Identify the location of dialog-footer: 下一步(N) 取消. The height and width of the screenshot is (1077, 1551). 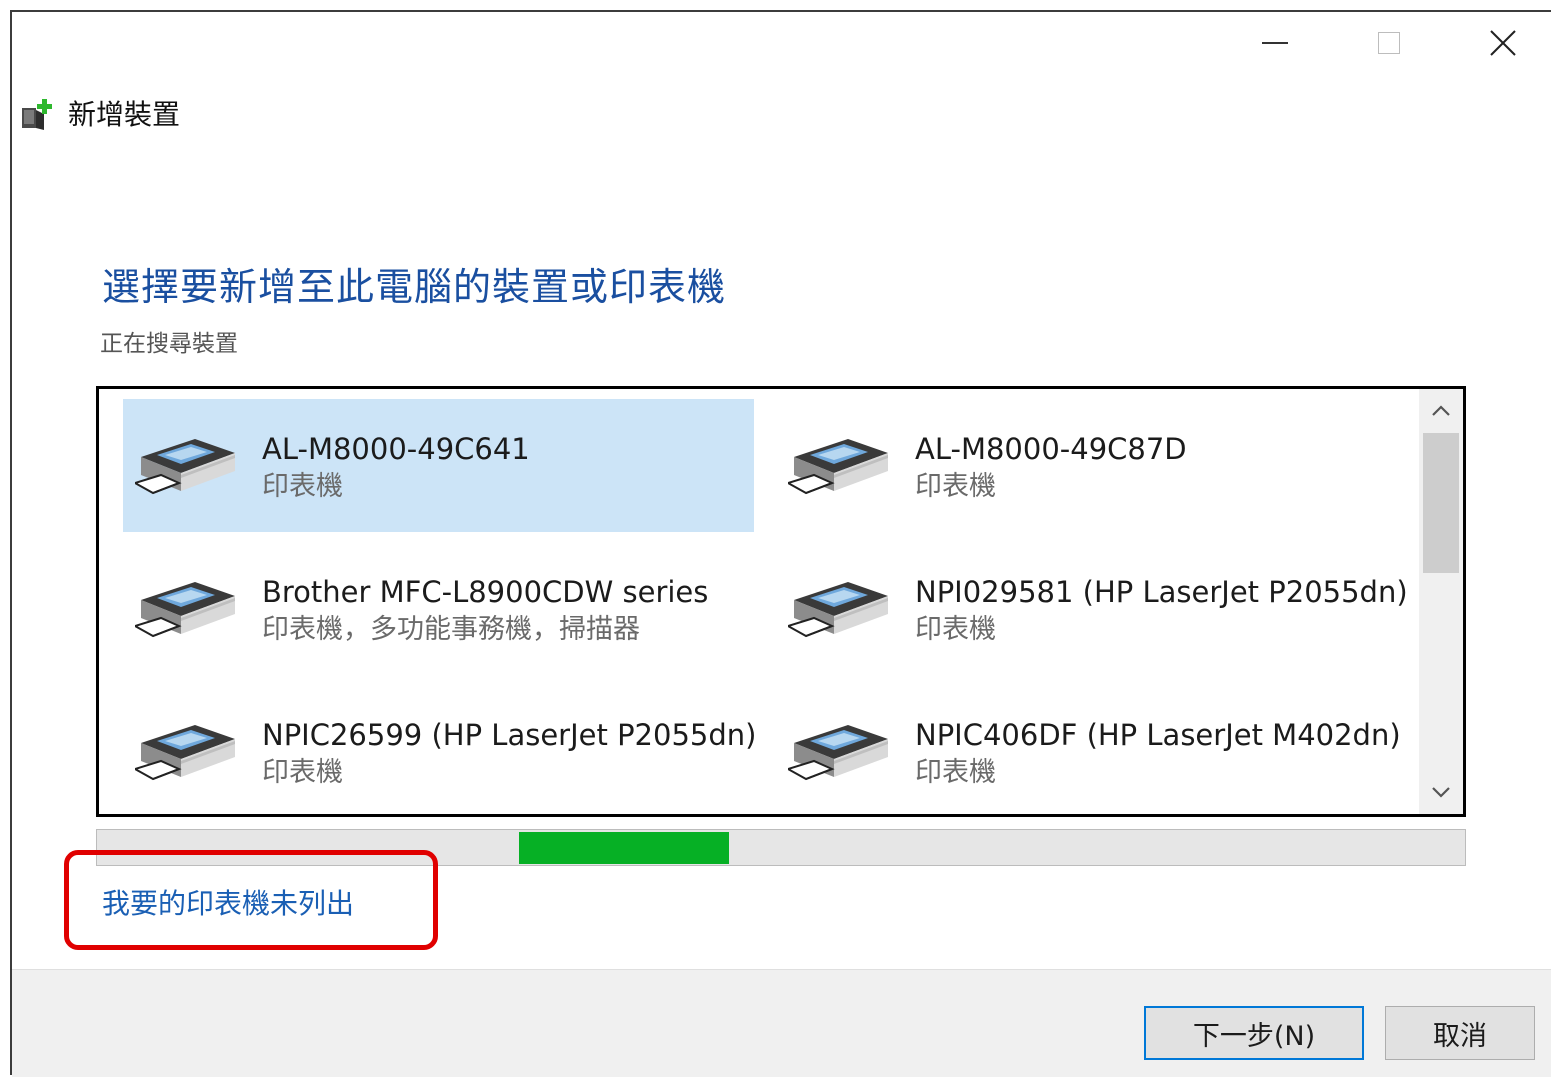
(781, 1023).